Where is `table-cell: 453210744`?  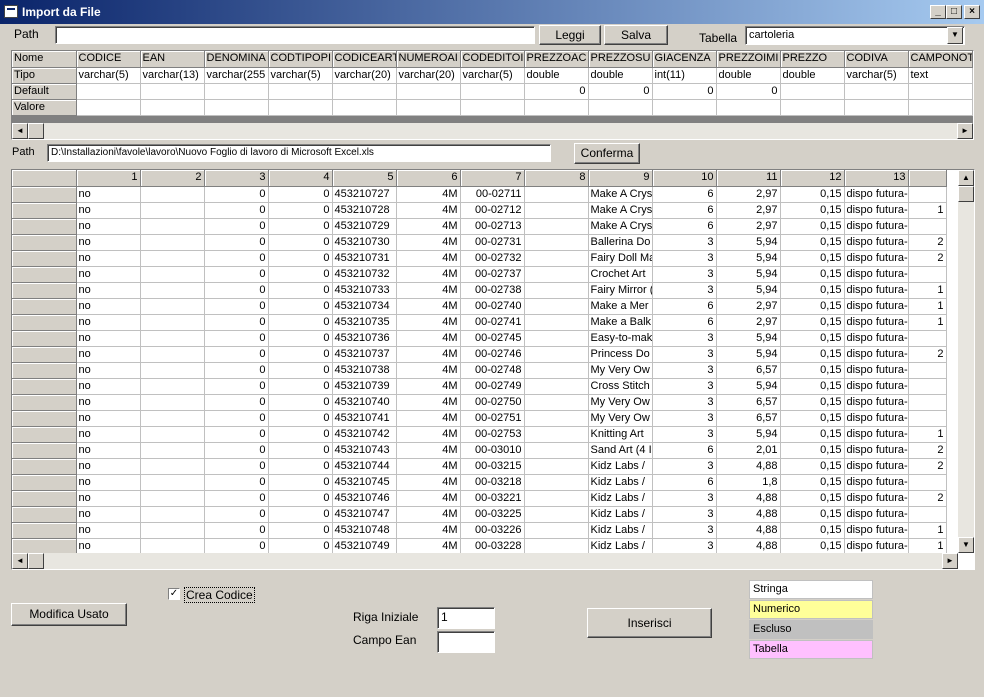
table-cell: 453210744 is located at coordinates (364, 466).